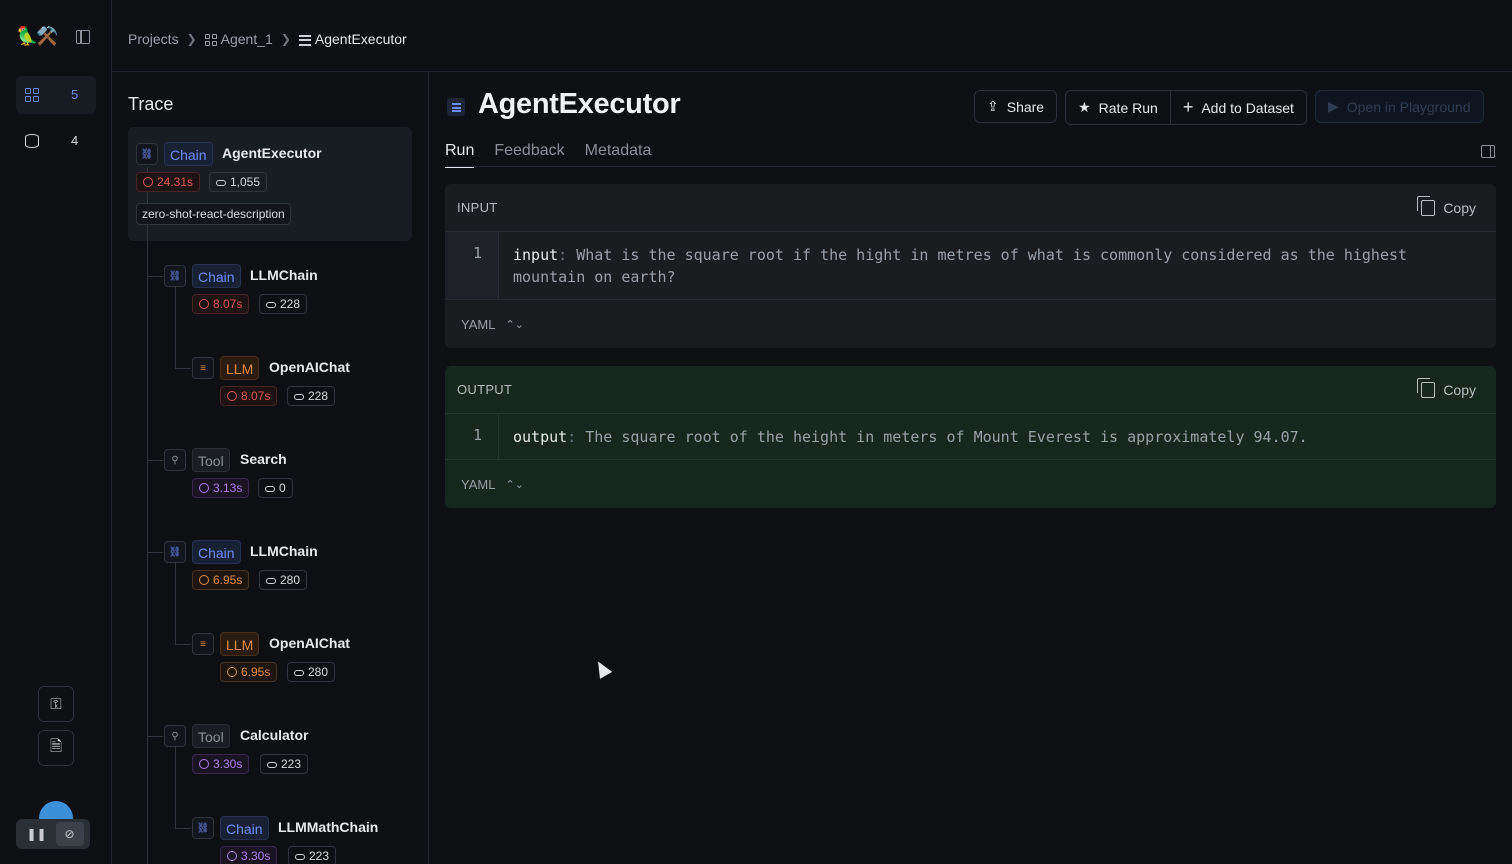 Image resolution: width=1512 pixels, height=864 pixels. What do you see at coordinates (1025, 106) in the screenshot?
I see `share-label: Share` at bounding box center [1025, 106].